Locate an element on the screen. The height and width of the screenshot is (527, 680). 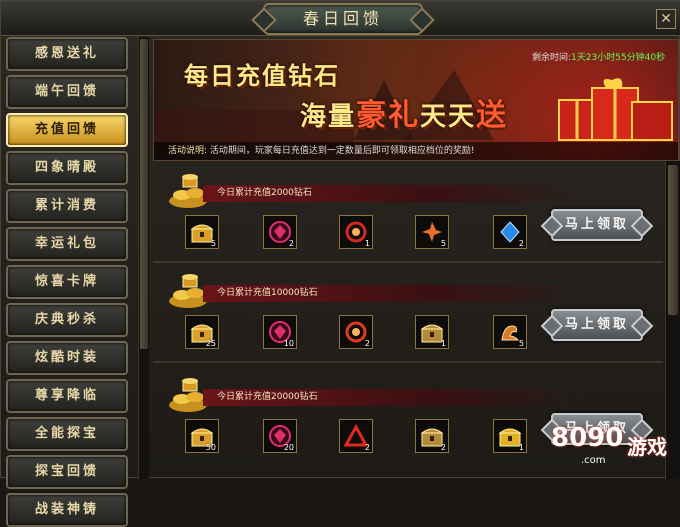
sidebar-item: 炫酷时装 is located at coordinates (67, 358).